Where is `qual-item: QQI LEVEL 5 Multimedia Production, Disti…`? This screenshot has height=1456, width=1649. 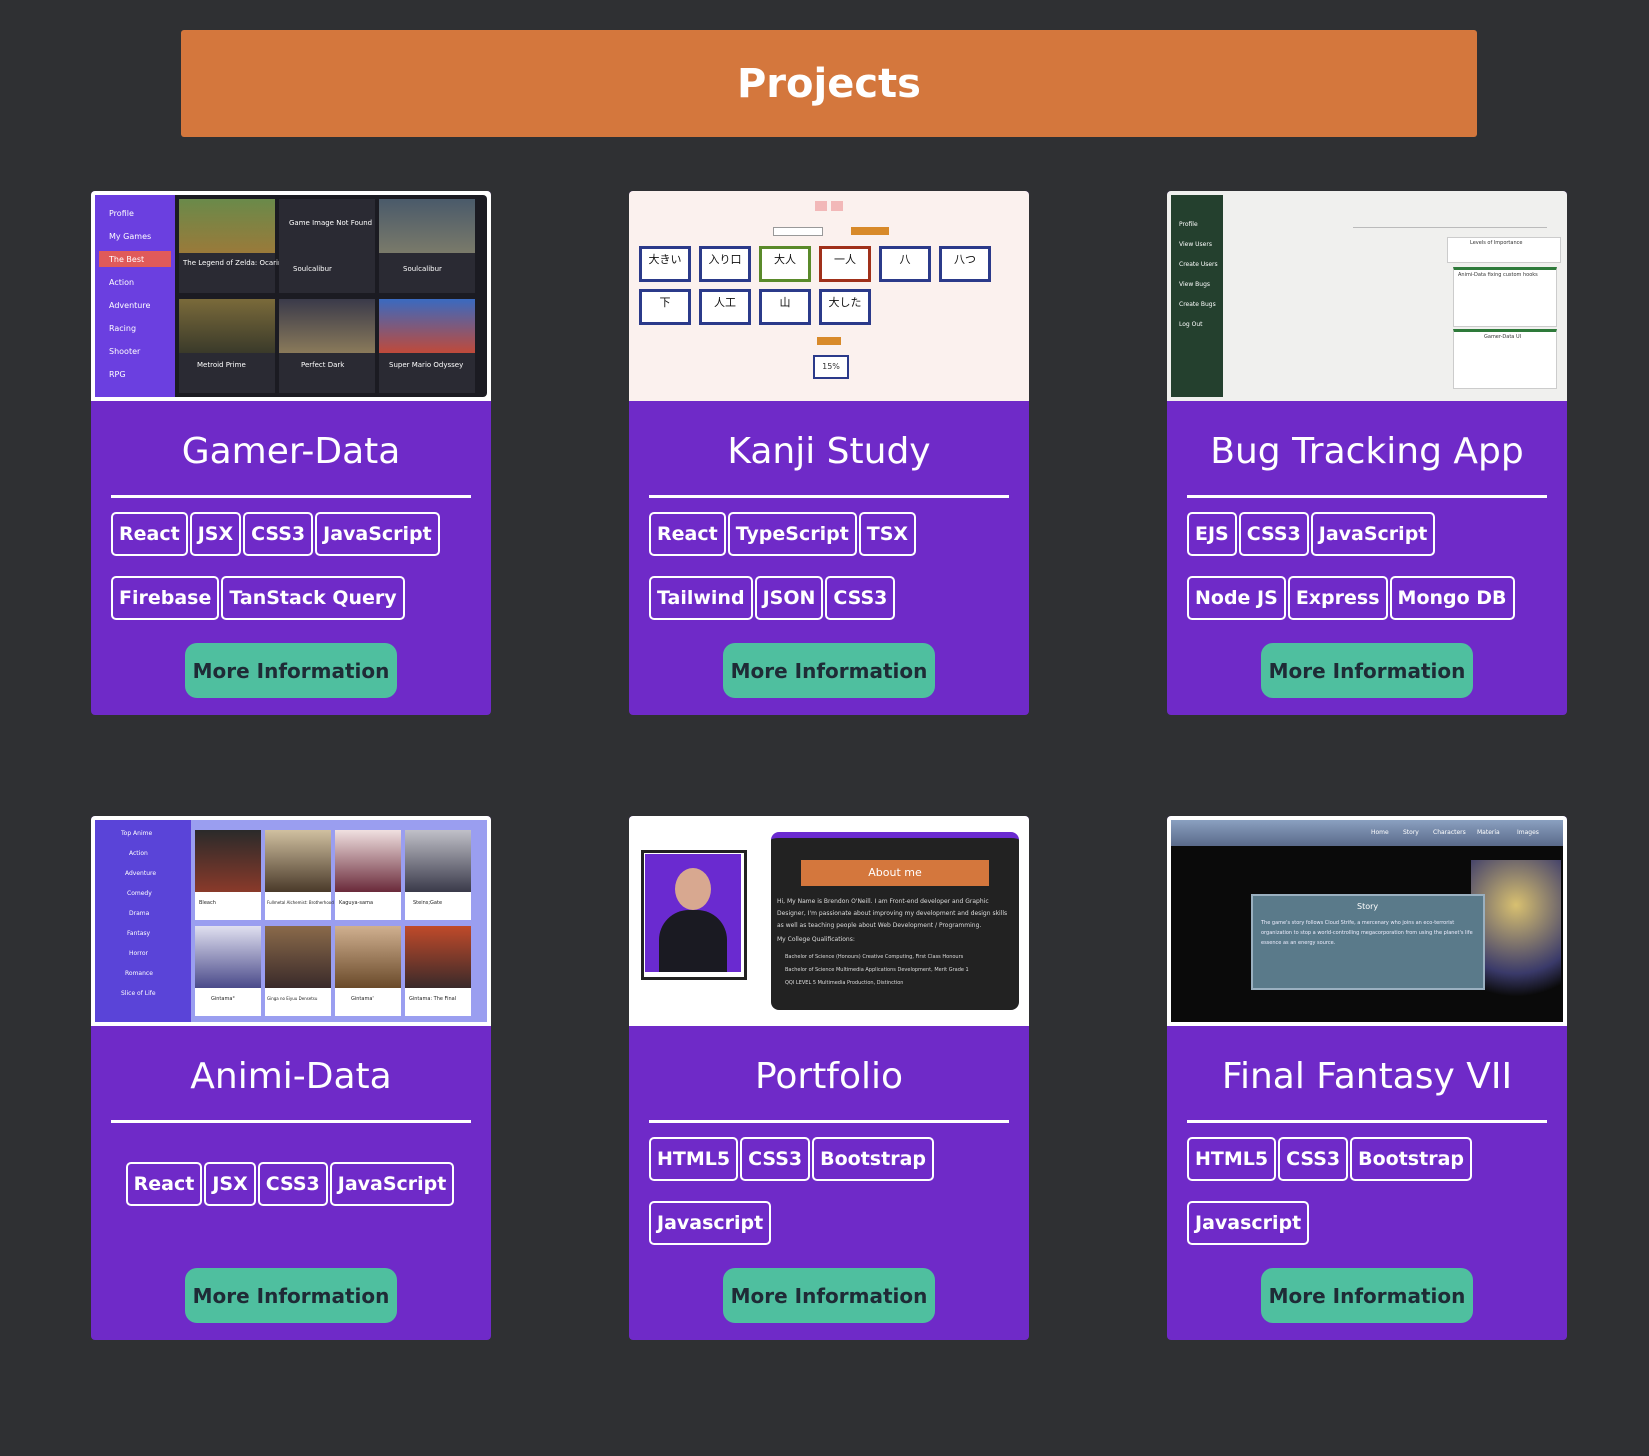 qual-item: QQI LEVEL 5 Multimedia Production, Disti… is located at coordinates (844, 983).